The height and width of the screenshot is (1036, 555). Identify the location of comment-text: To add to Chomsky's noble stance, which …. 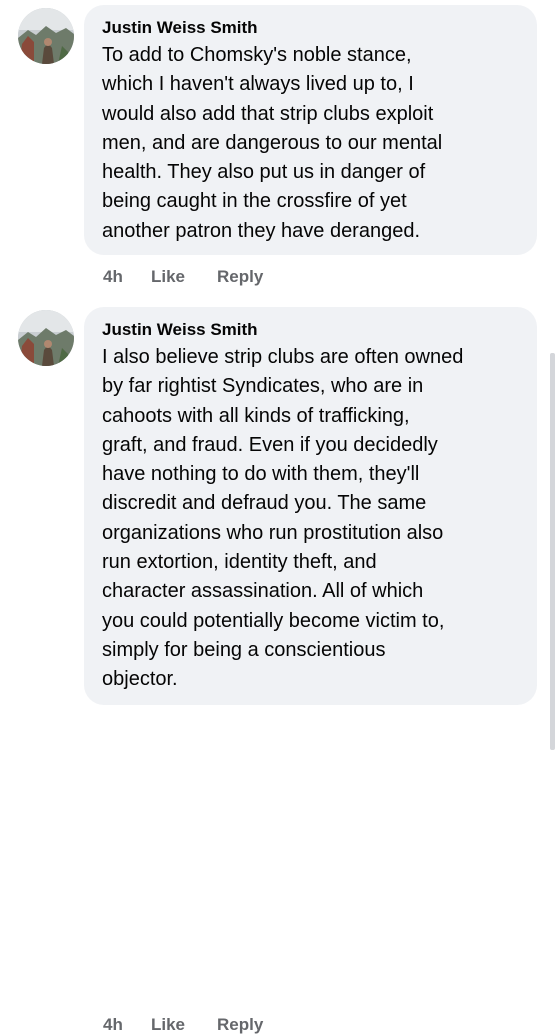
(272, 143).